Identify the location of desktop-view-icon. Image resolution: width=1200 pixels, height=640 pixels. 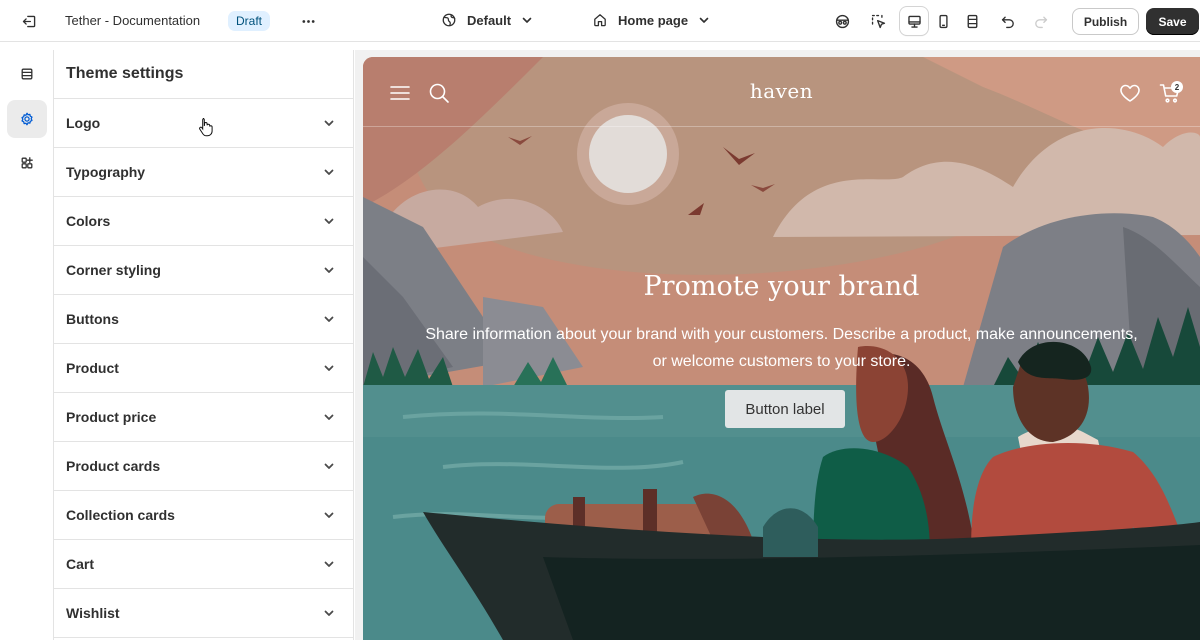
(914, 21).